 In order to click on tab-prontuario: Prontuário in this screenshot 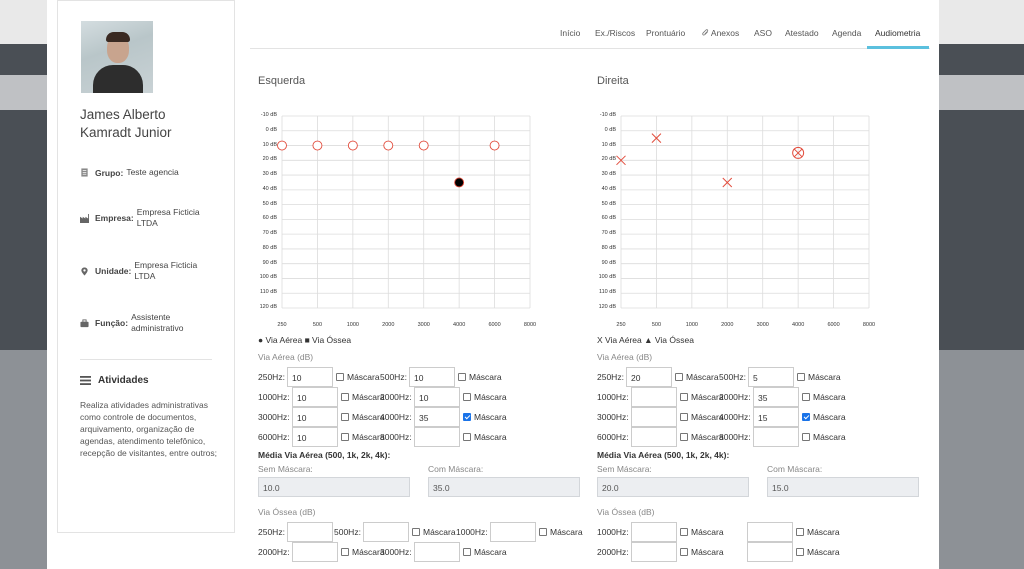, I will do `click(665, 33)`.